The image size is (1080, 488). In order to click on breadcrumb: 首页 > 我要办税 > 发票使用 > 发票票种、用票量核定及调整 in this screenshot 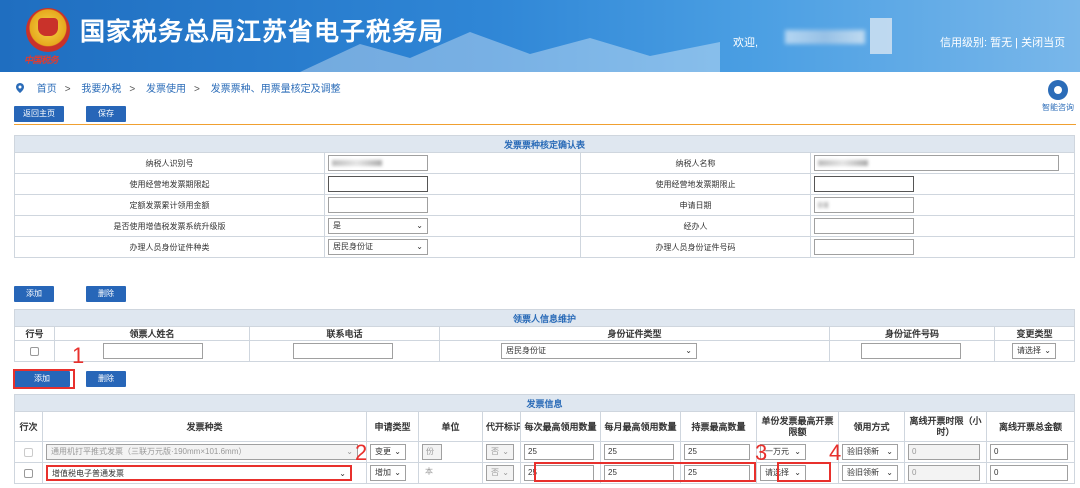, I will do `click(178, 87)`.